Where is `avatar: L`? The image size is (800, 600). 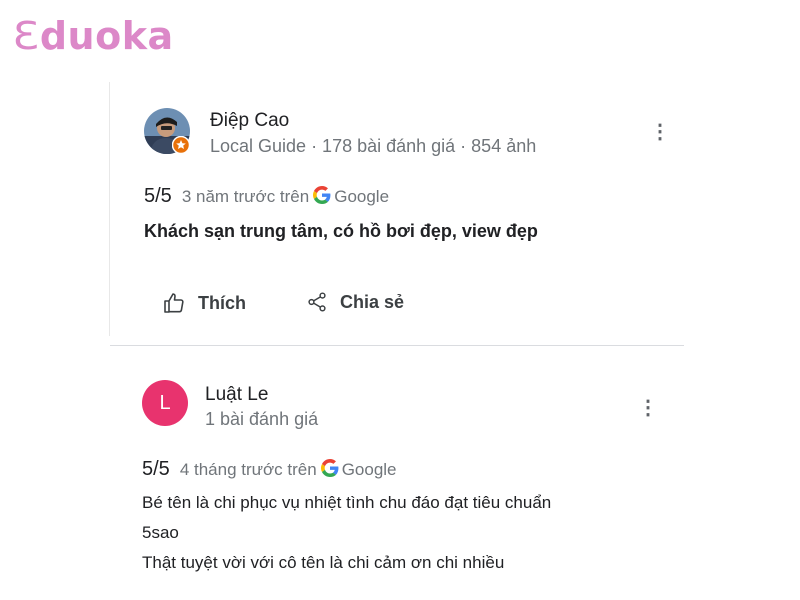 avatar: L is located at coordinates (165, 403).